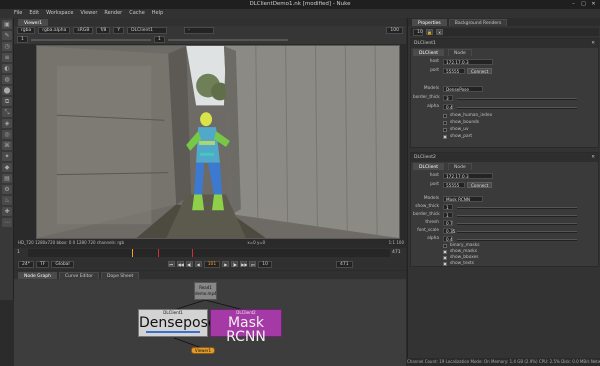  Describe the element at coordinates (18, 13) in the screenshot. I see `menu-file: File` at that location.